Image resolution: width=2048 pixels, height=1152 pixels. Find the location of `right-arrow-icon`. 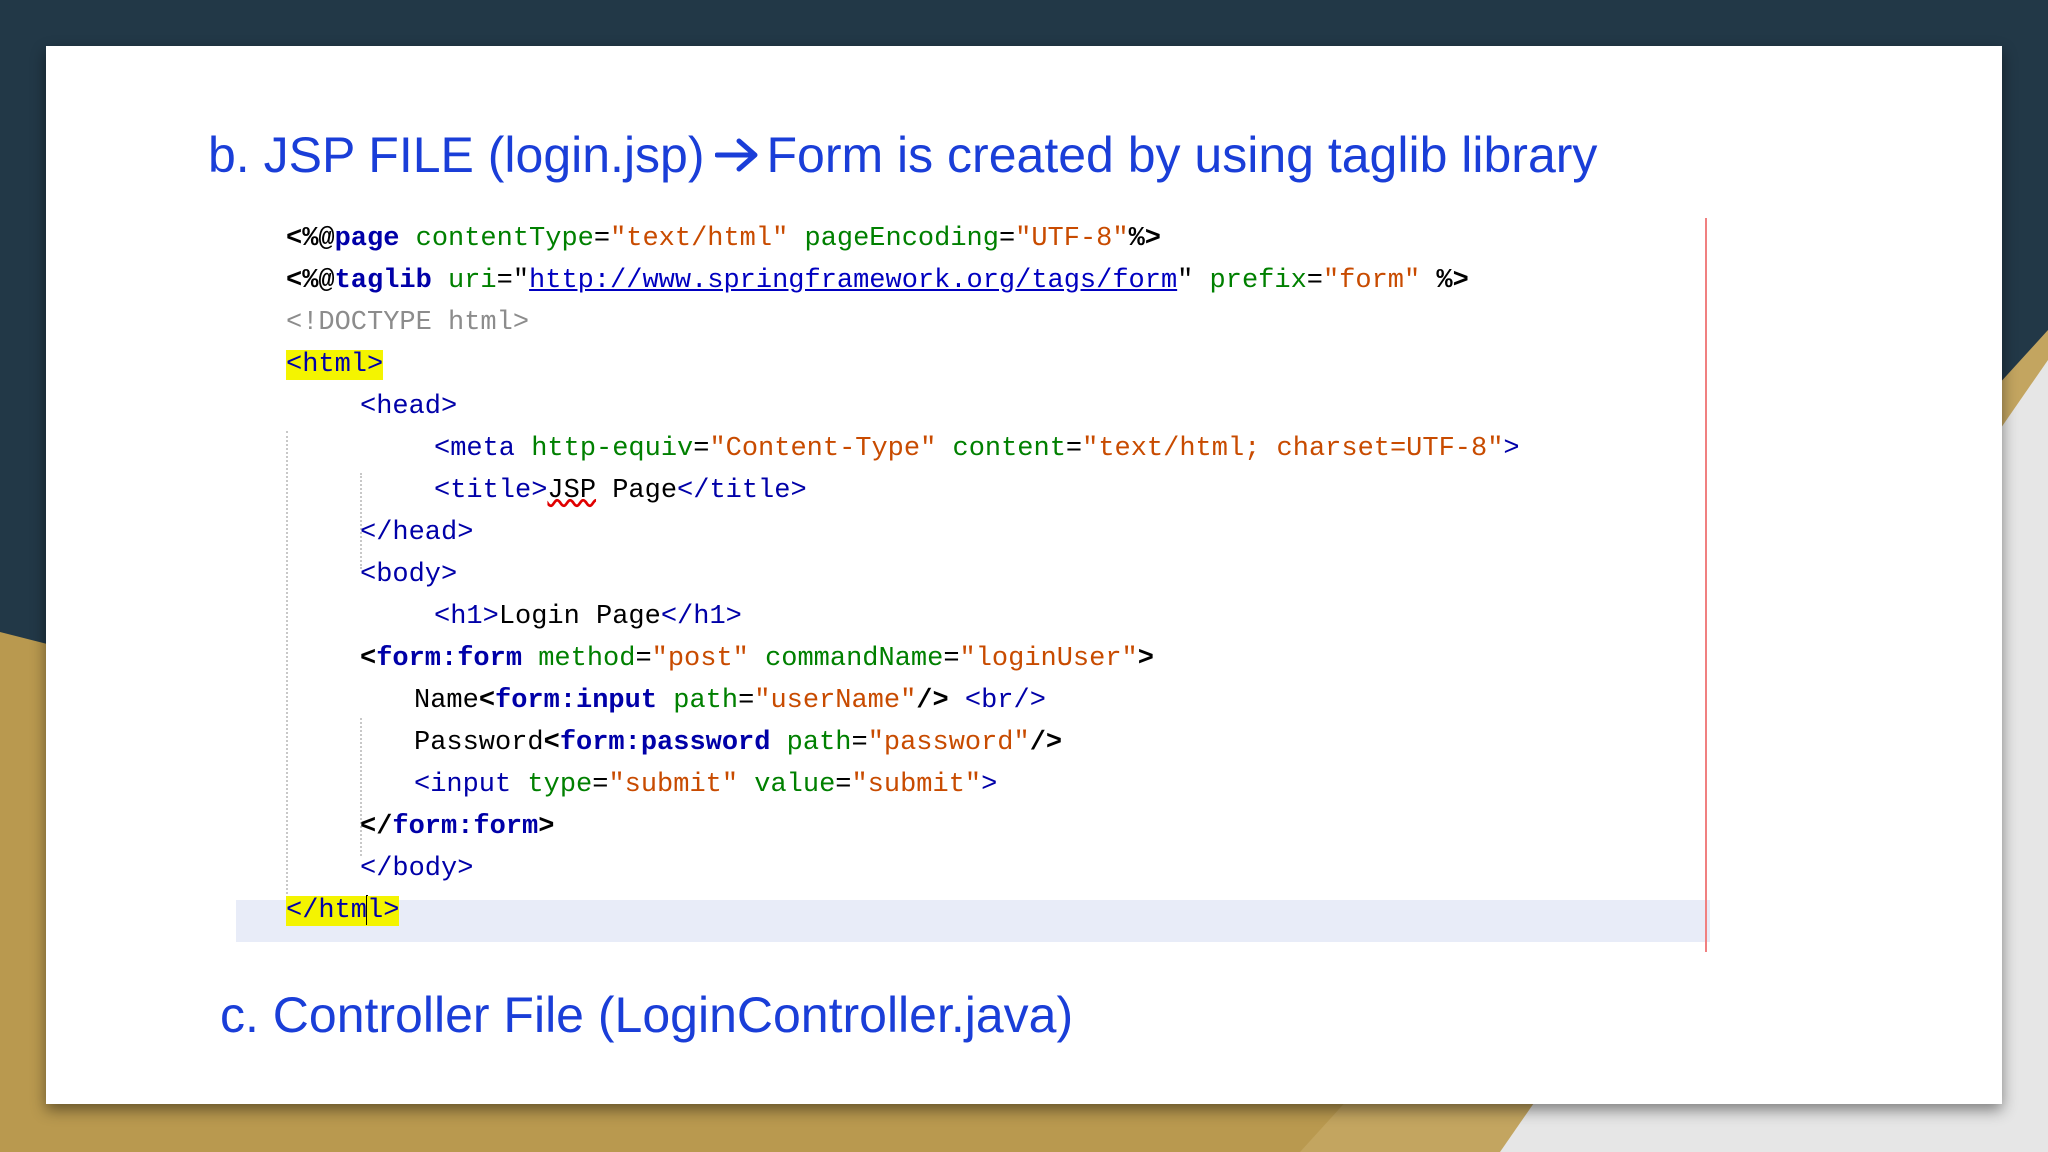

right-arrow-icon is located at coordinates (736, 155).